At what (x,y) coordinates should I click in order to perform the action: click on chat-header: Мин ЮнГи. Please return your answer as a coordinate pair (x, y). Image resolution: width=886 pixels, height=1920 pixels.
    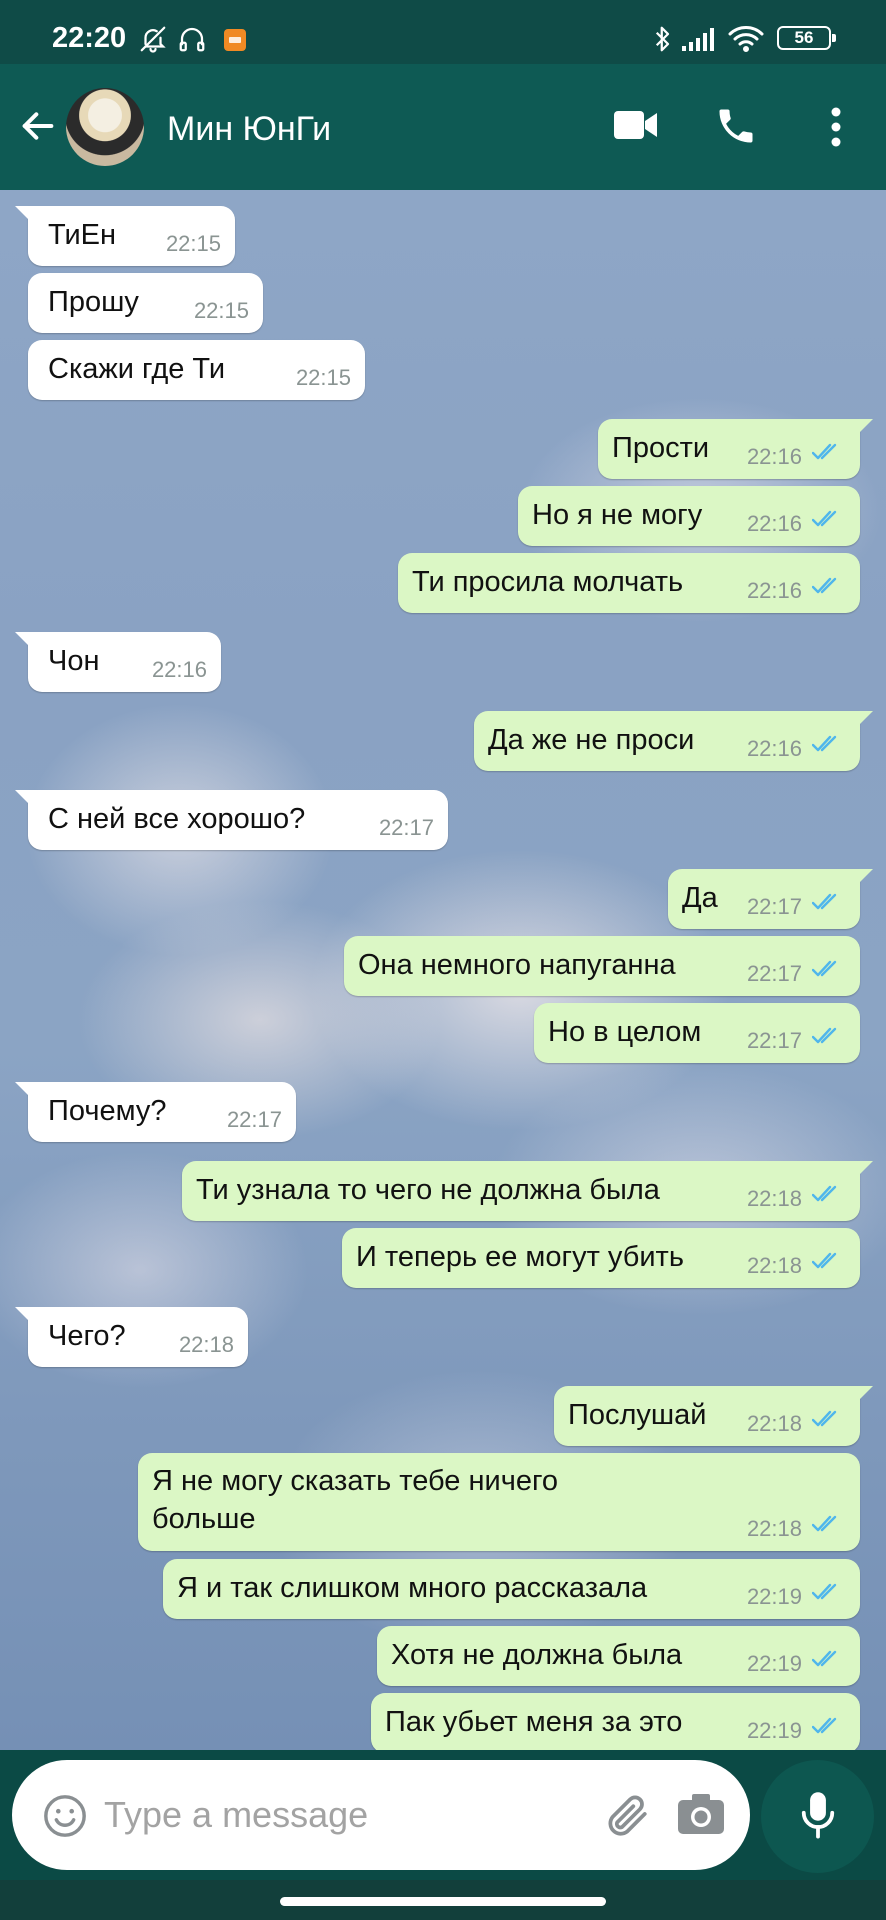
    Looking at the image, I should click on (443, 127).